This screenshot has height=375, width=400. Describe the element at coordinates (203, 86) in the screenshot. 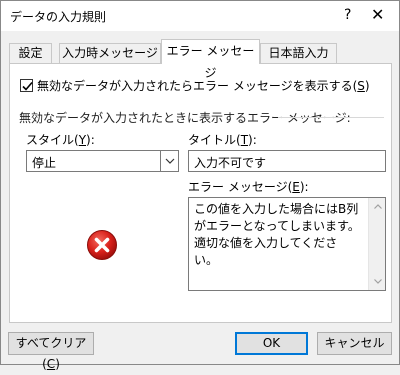

I see `show-error-checkbox-label: 無効なデータが入力されたらエラー メッセージを表示する(S)` at that location.